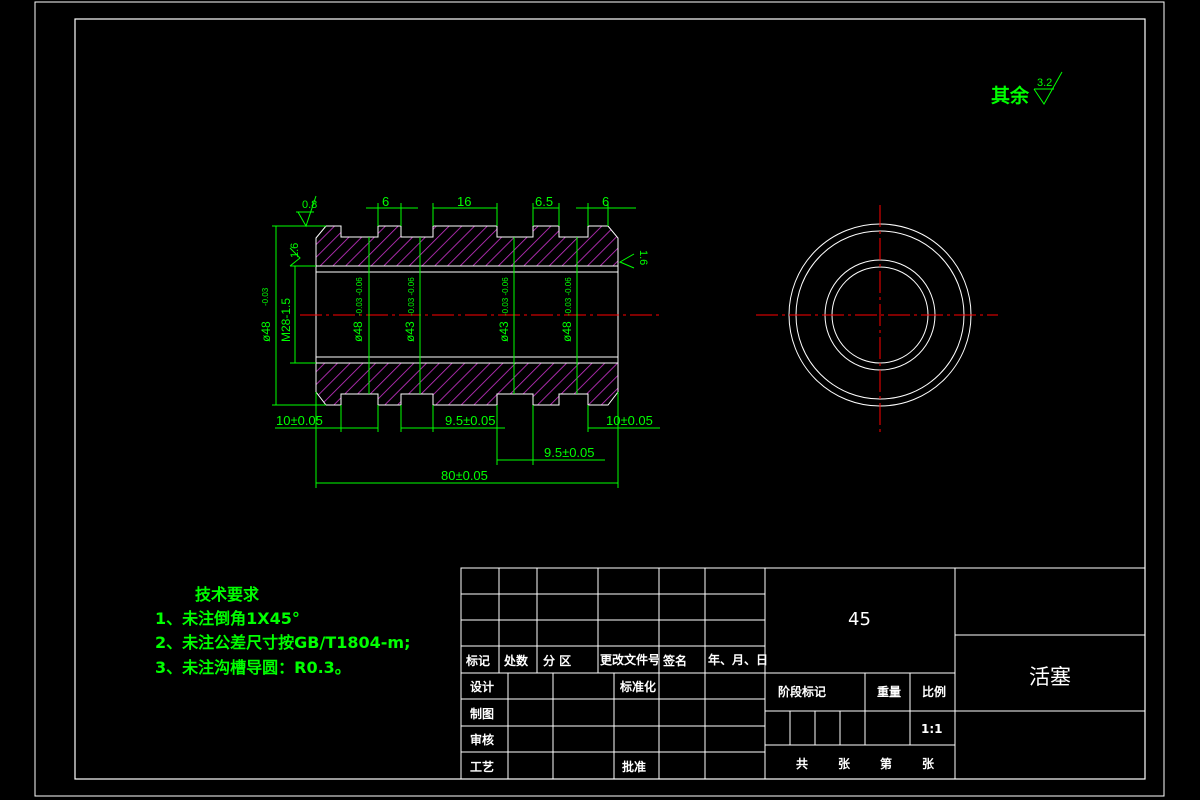 This screenshot has width=1200, height=800. What do you see at coordinates (299, 420) in the screenshot?
I see `dim-bot-left: 10±0.05` at bounding box center [299, 420].